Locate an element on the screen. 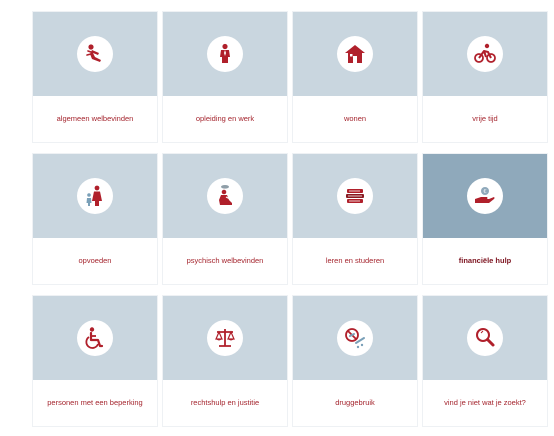 Image resolution: width=554 pixels, height=436 pixels. house-icon is located at coordinates (355, 54).